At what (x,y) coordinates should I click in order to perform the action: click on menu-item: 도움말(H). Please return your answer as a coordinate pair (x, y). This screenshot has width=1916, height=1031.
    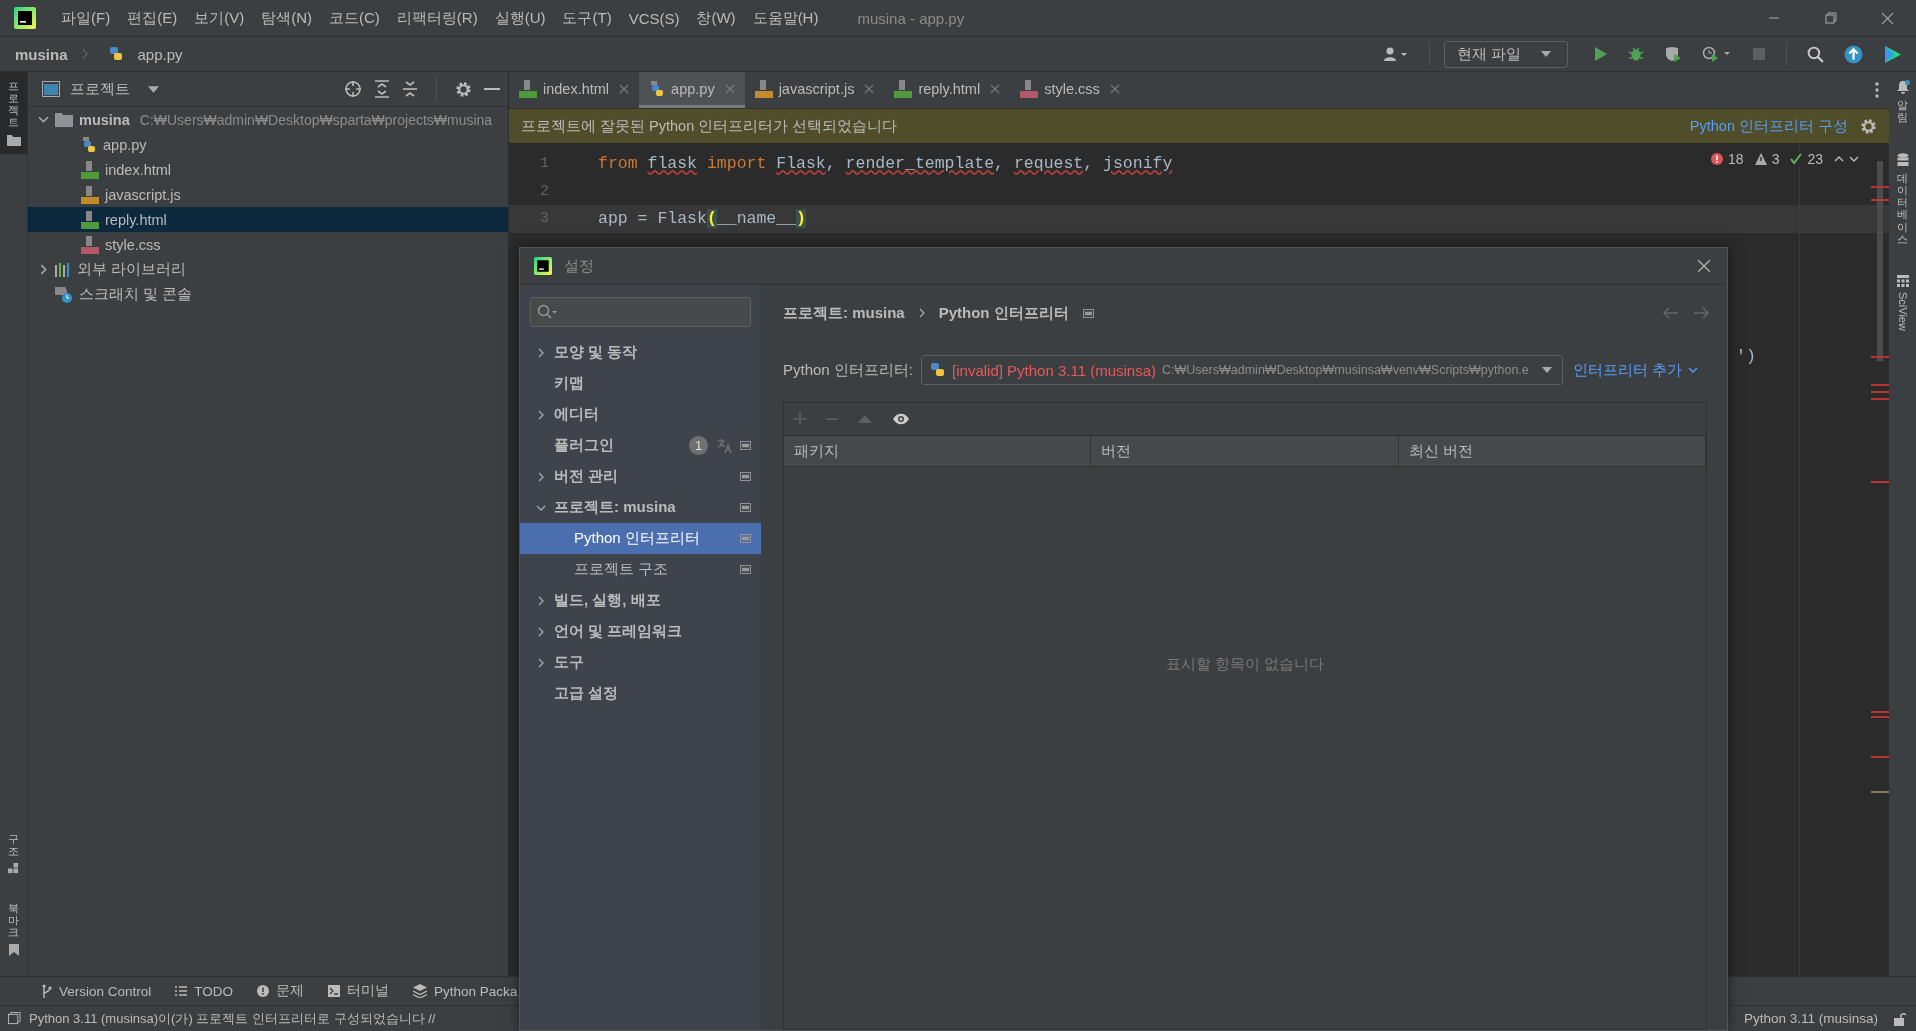
    Looking at the image, I should click on (785, 18).